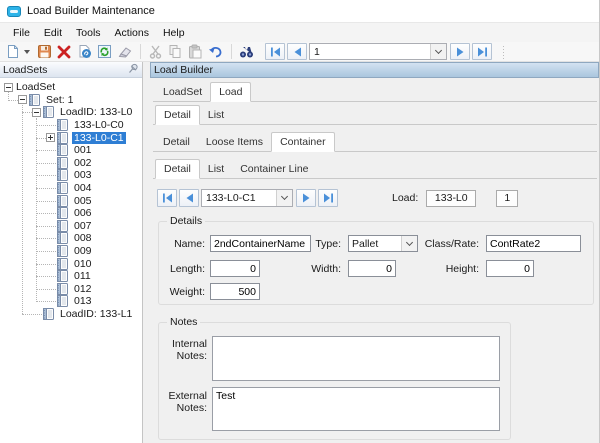 Image resolution: width=600 pixels, height=443 pixels. I want to click on name-label: Name:, so click(189, 244).